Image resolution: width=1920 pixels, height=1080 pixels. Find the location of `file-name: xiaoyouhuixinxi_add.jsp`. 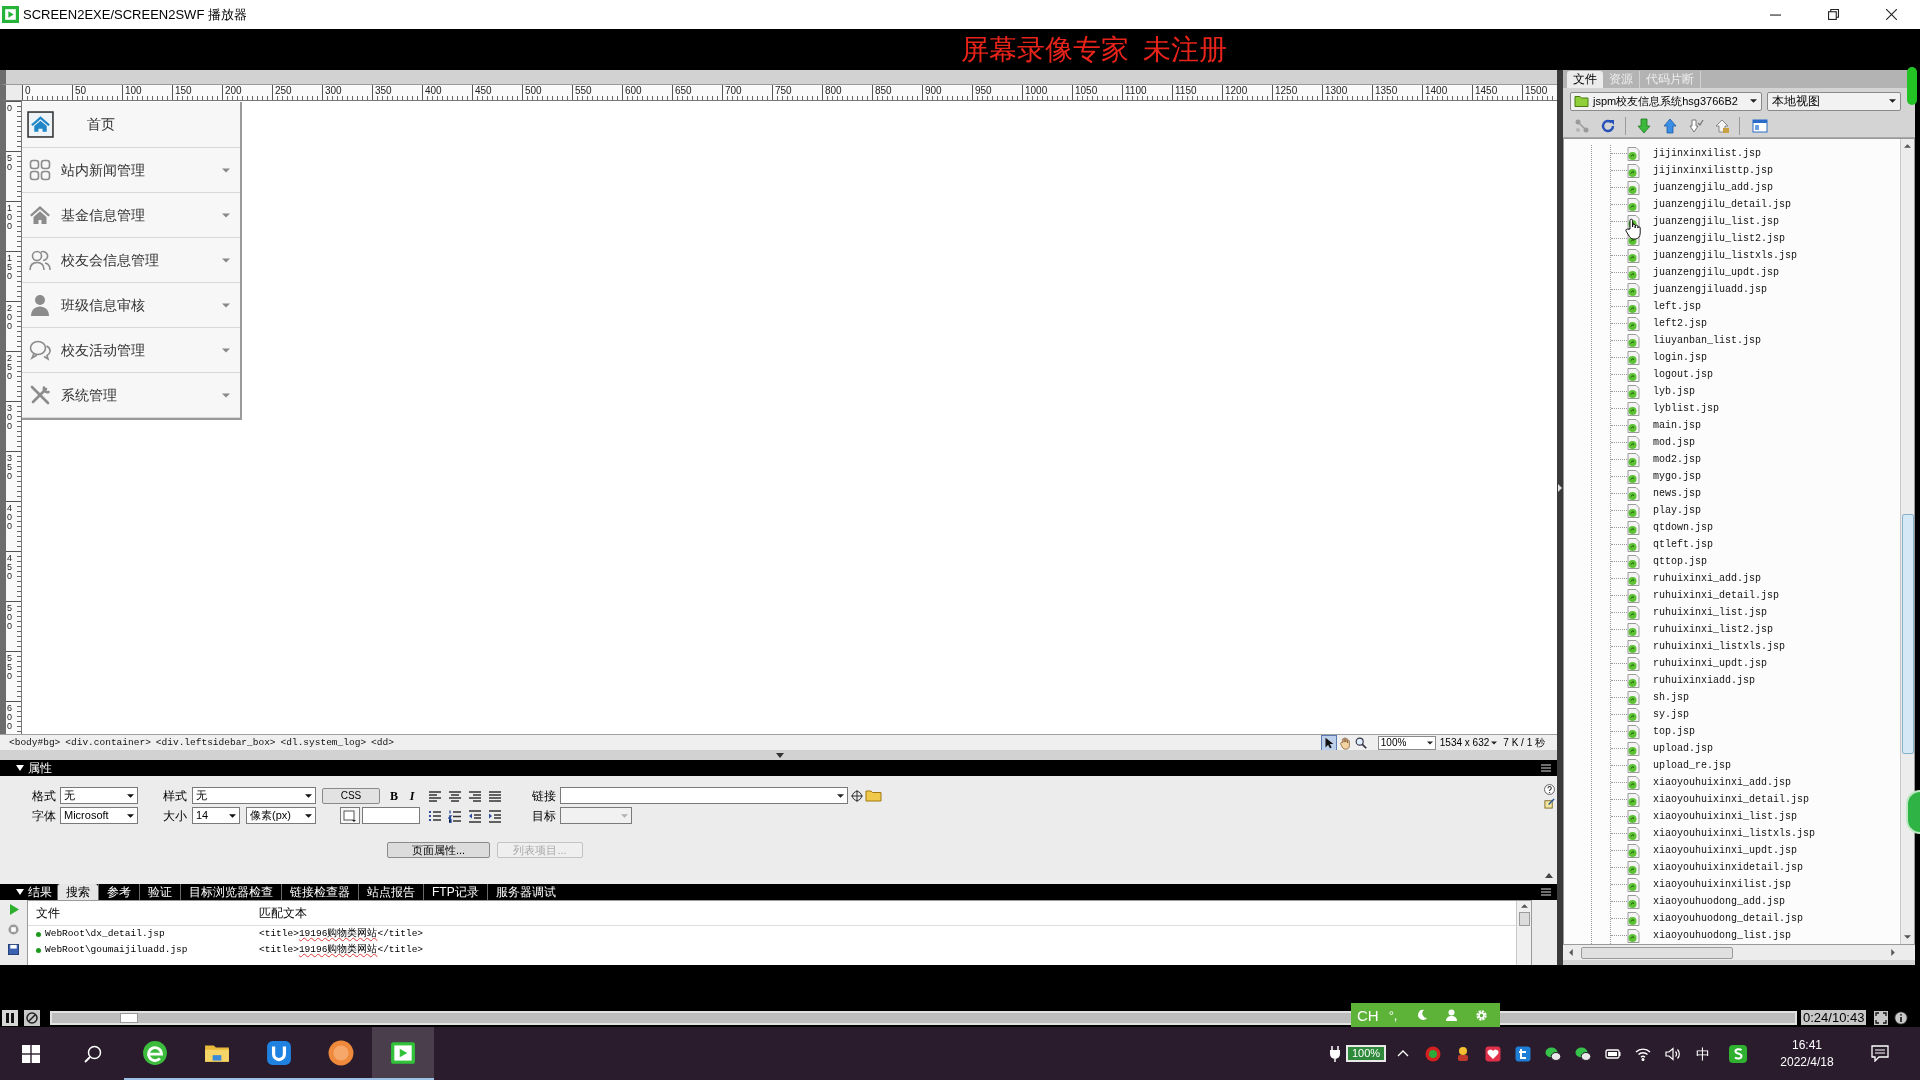

file-name: xiaoyouhuixinxi_add.jsp is located at coordinates (1722, 782).